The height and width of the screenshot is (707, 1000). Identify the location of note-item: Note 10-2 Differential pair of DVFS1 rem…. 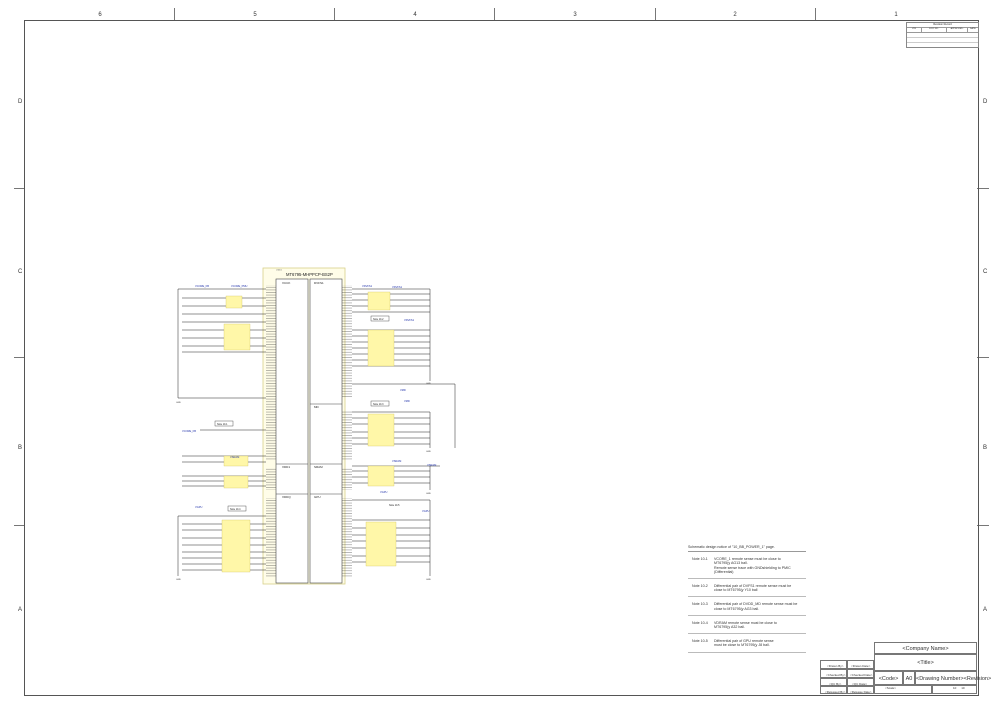
(747, 590).